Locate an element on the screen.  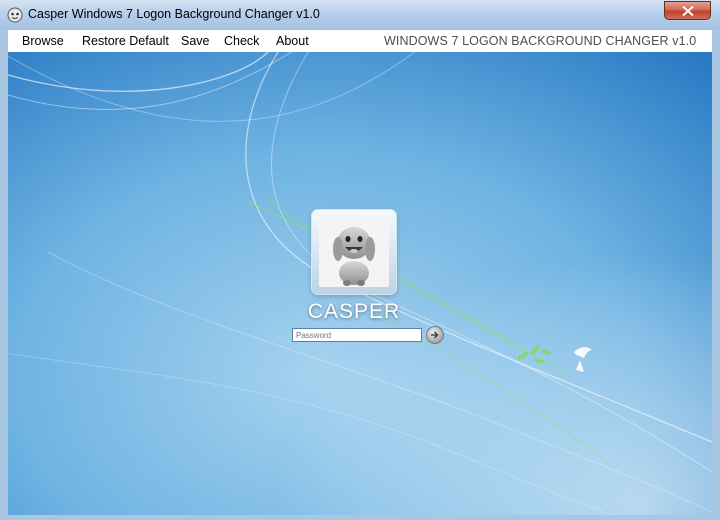
avatar is located at coordinates (354, 252).